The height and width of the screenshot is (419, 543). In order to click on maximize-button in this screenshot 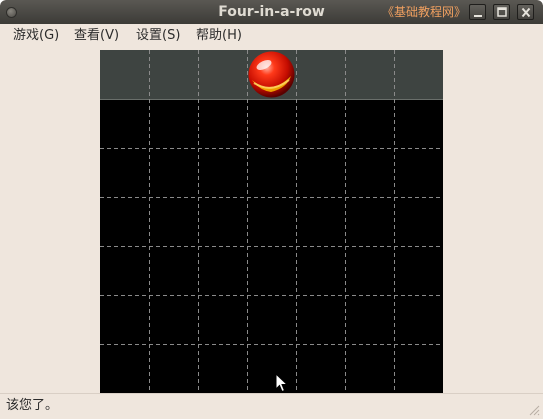, I will do `click(501, 12)`.